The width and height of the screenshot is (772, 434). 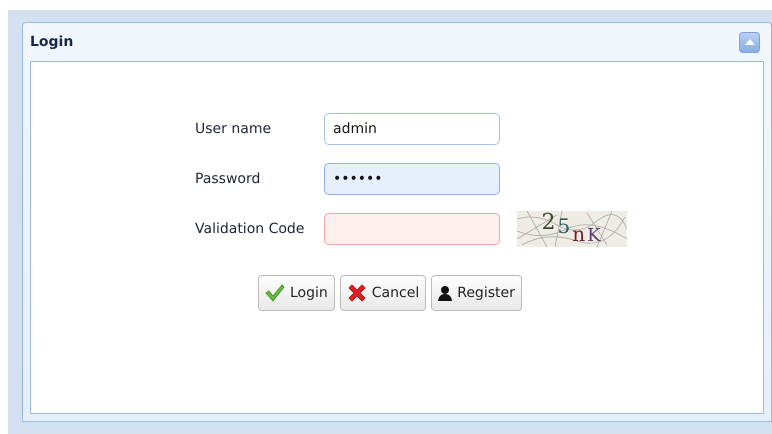 What do you see at coordinates (476, 293) in the screenshot?
I see `button: Register` at bounding box center [476, 293].